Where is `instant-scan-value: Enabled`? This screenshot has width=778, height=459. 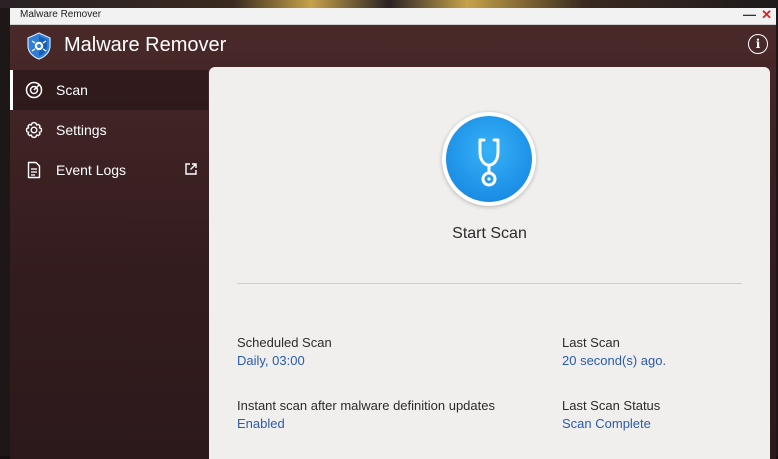 instant-scan-value: Enabled is located at coordinates (366, 423).